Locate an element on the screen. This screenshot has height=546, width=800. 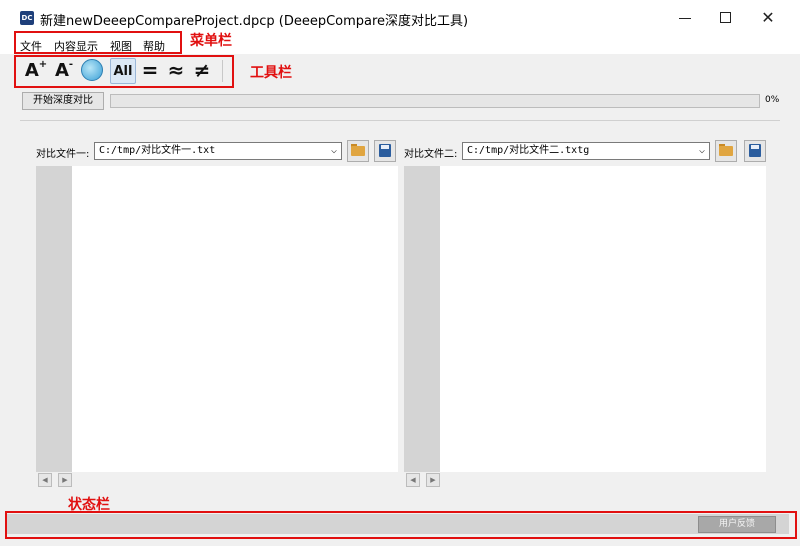
close-icon: ✕ is located at coordinates (768, 17).